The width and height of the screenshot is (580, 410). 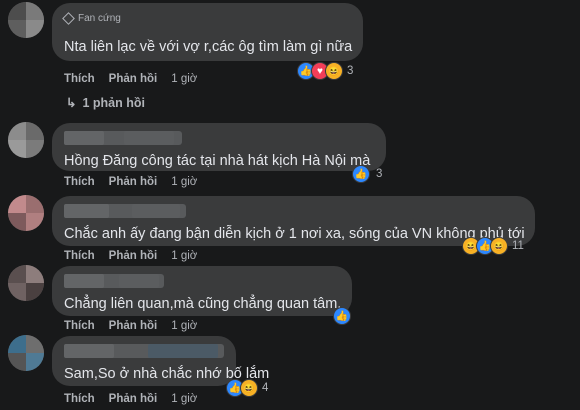 I want to click on reaction-summary: 👍 ♥ 😆 3, so click(x=325, y=71).